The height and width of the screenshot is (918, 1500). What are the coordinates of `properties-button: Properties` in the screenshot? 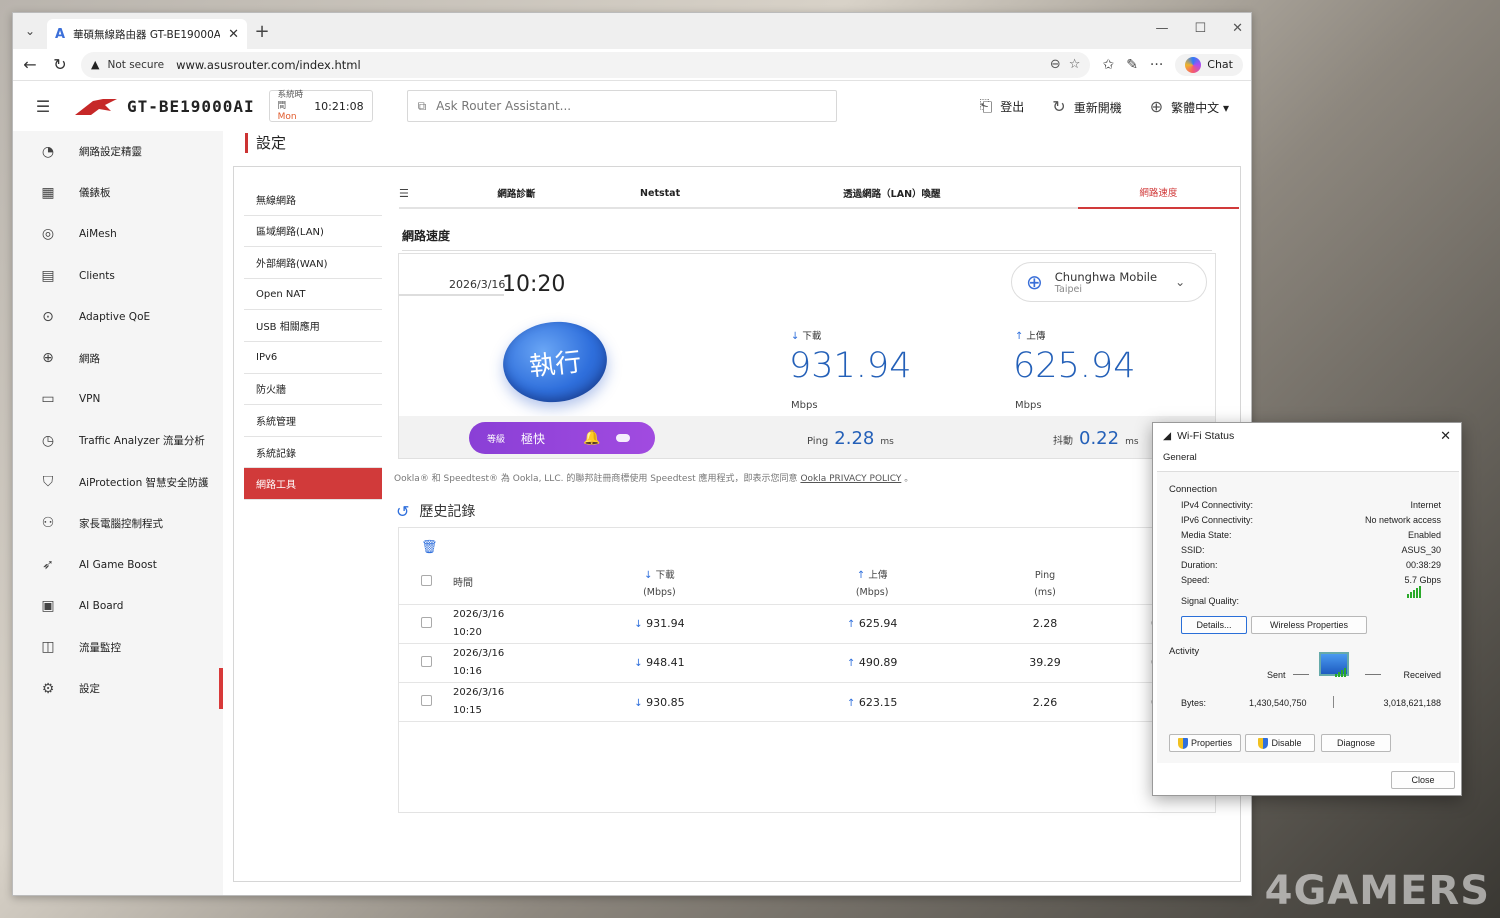 It's located at (1205, 743).